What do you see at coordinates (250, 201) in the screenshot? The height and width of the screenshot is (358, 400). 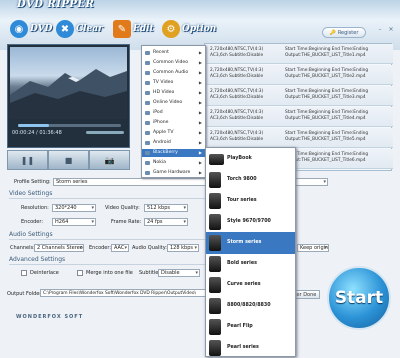 I see `menu-item-tour-series: Tour series` at bounding box center [250, 201].